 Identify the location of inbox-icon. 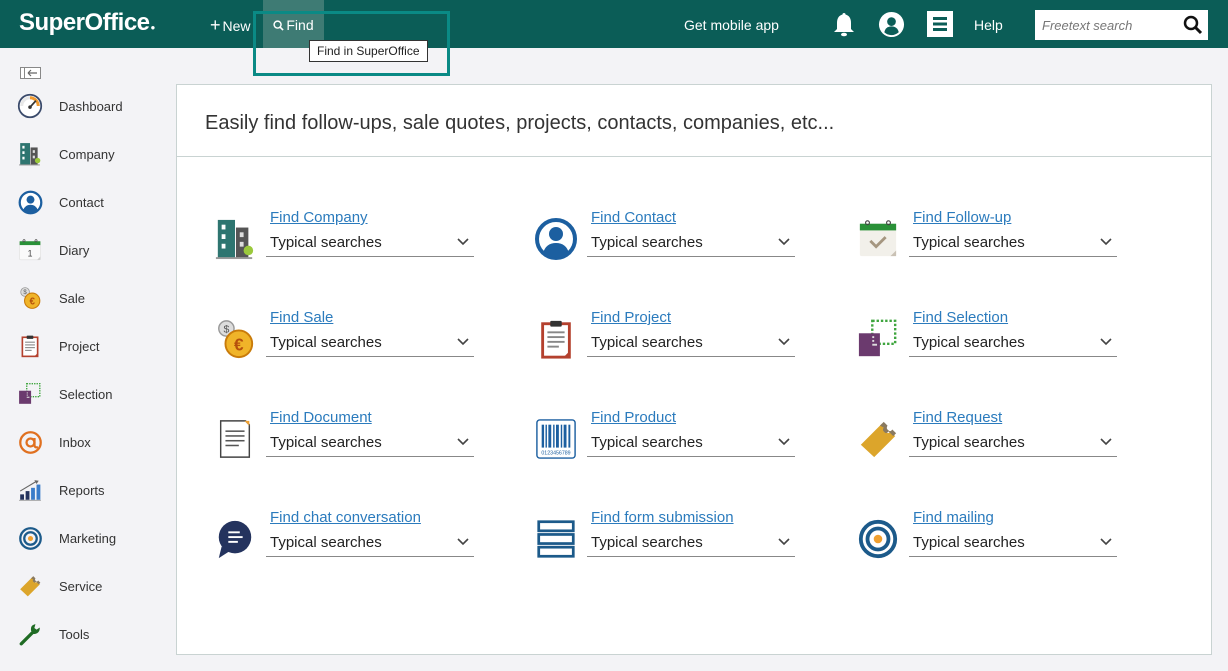
(30, 442).